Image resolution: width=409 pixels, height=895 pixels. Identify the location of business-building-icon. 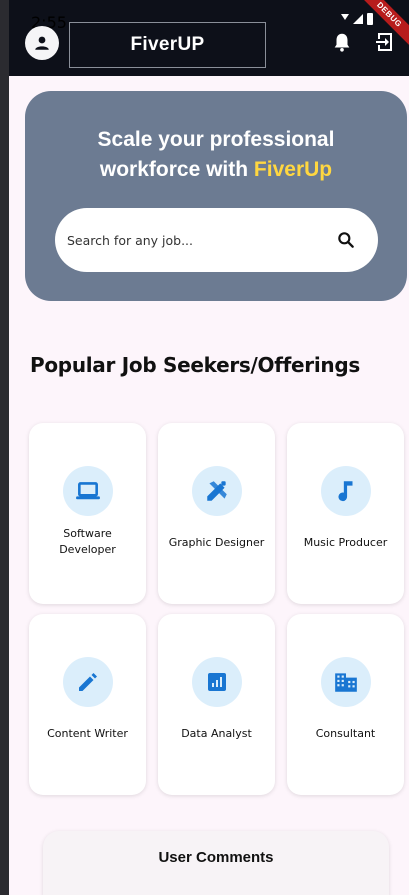
(345, 682).